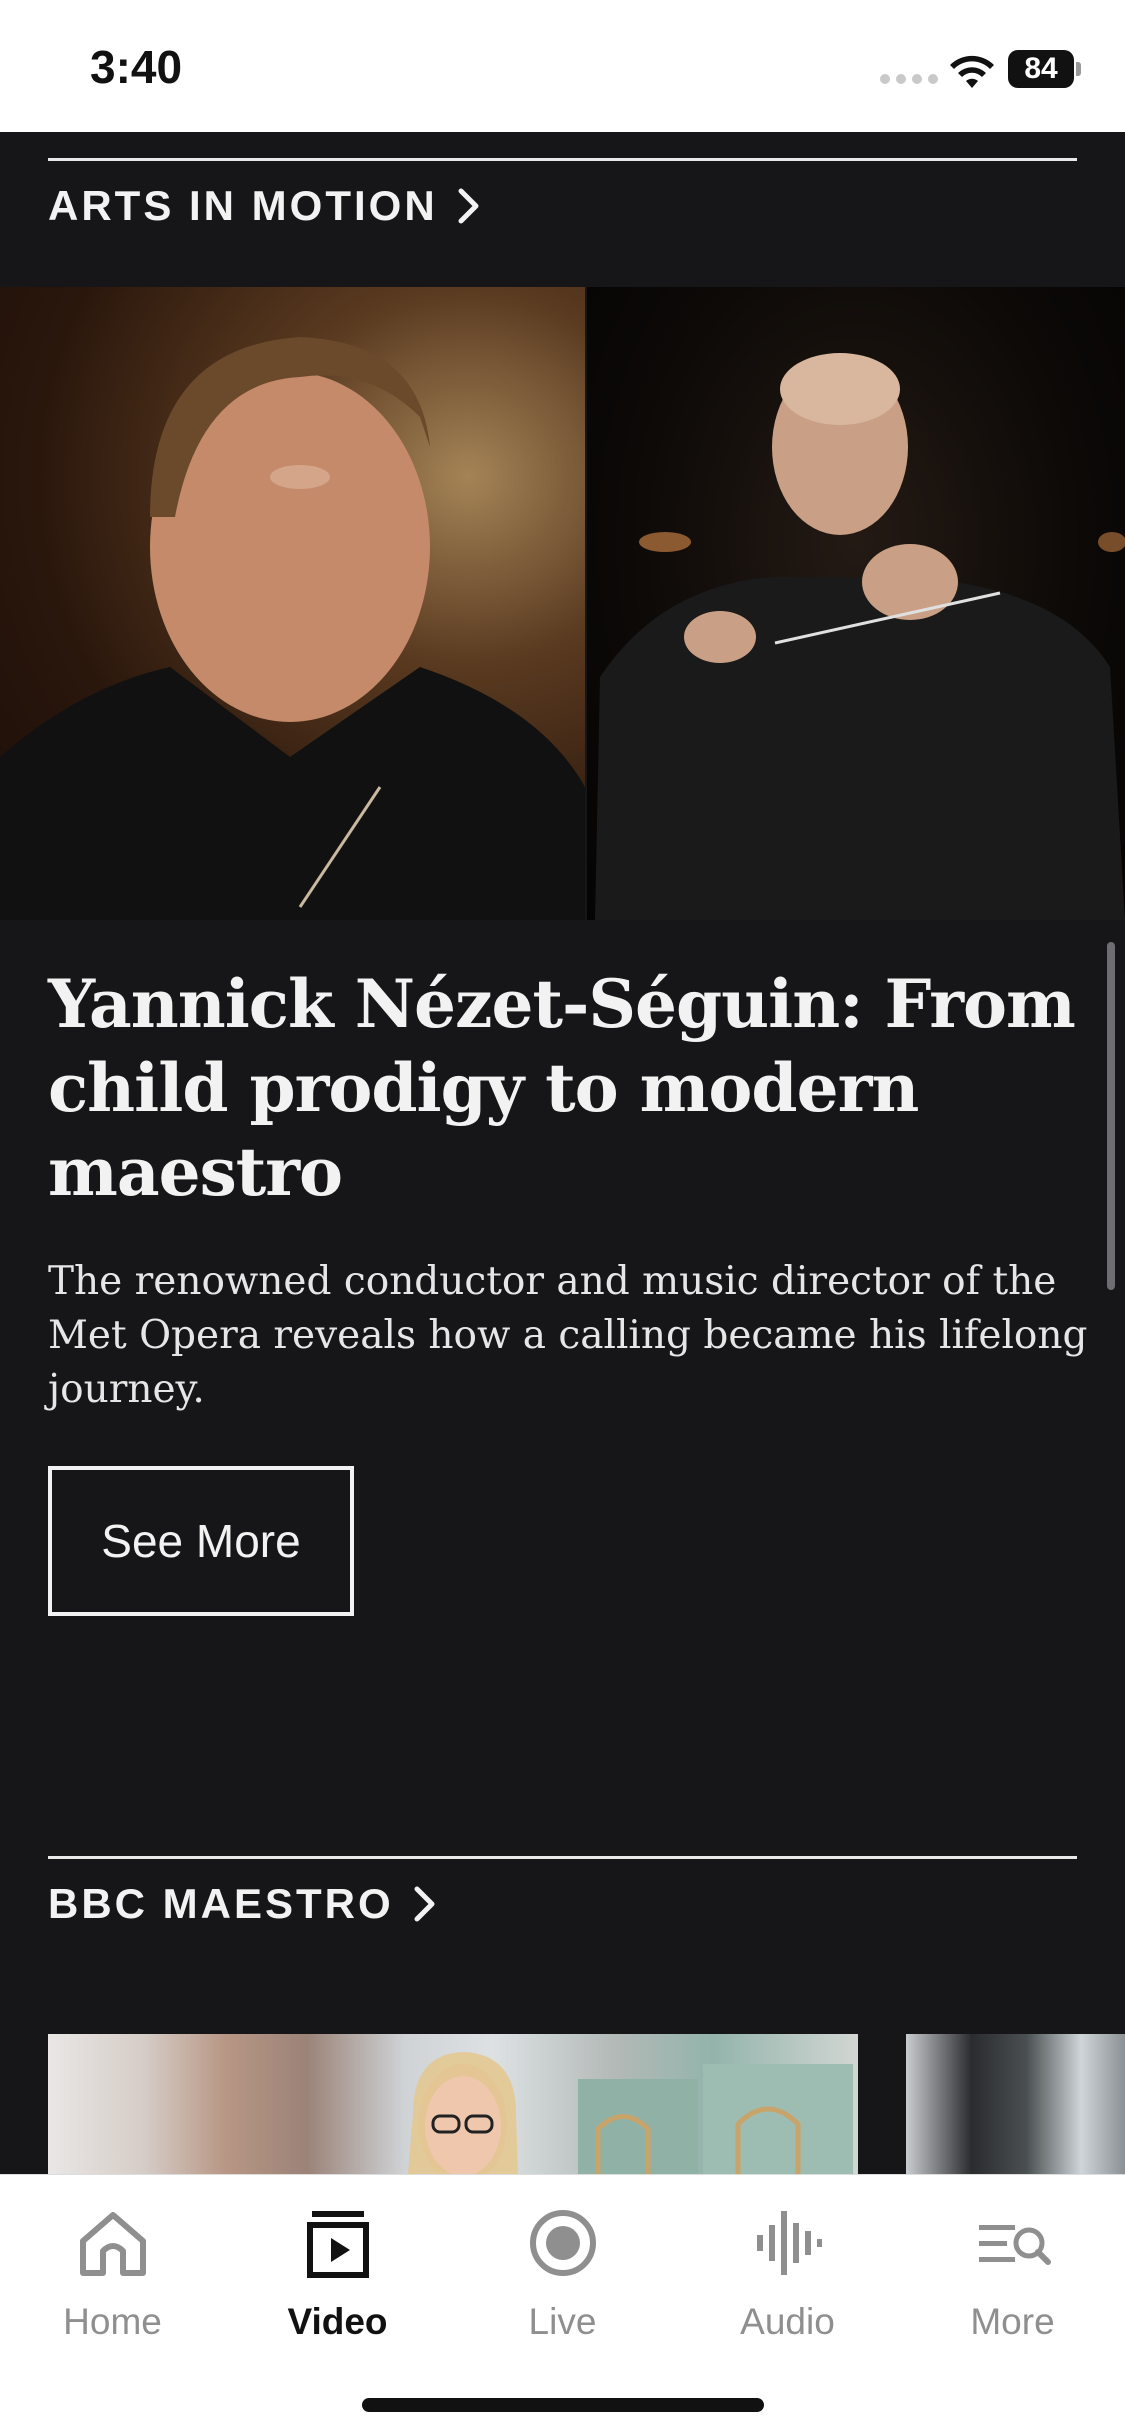  I want to click on nav-label: Video, so click(337, 2321).